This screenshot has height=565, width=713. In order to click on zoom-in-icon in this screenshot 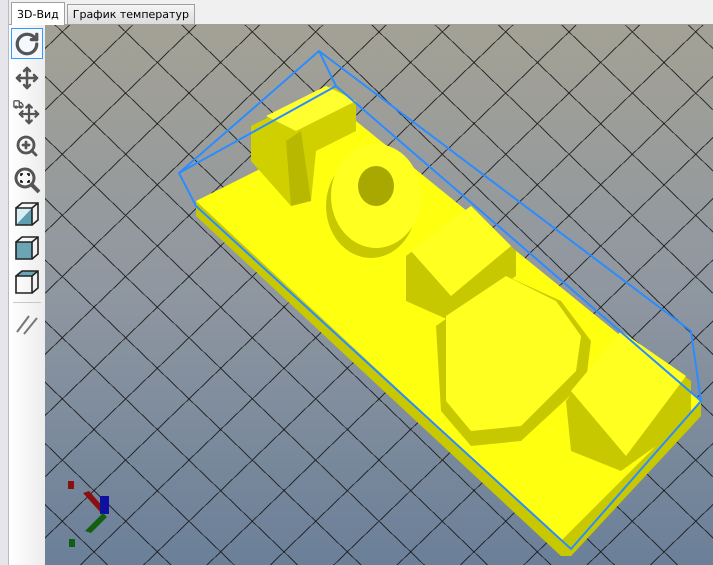, I will do `click(27, 146)`.